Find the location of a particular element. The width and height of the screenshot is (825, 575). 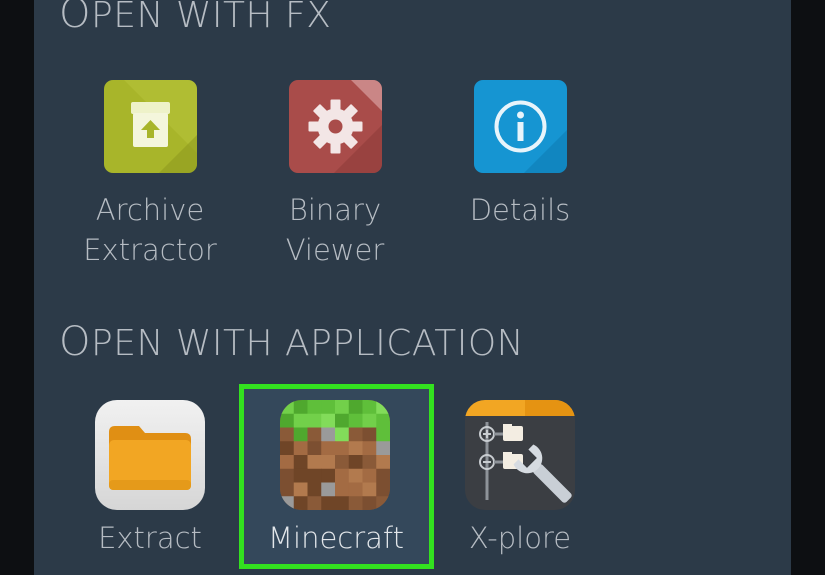

app-x-plore: X-plore is located at coordinates (520, 480).